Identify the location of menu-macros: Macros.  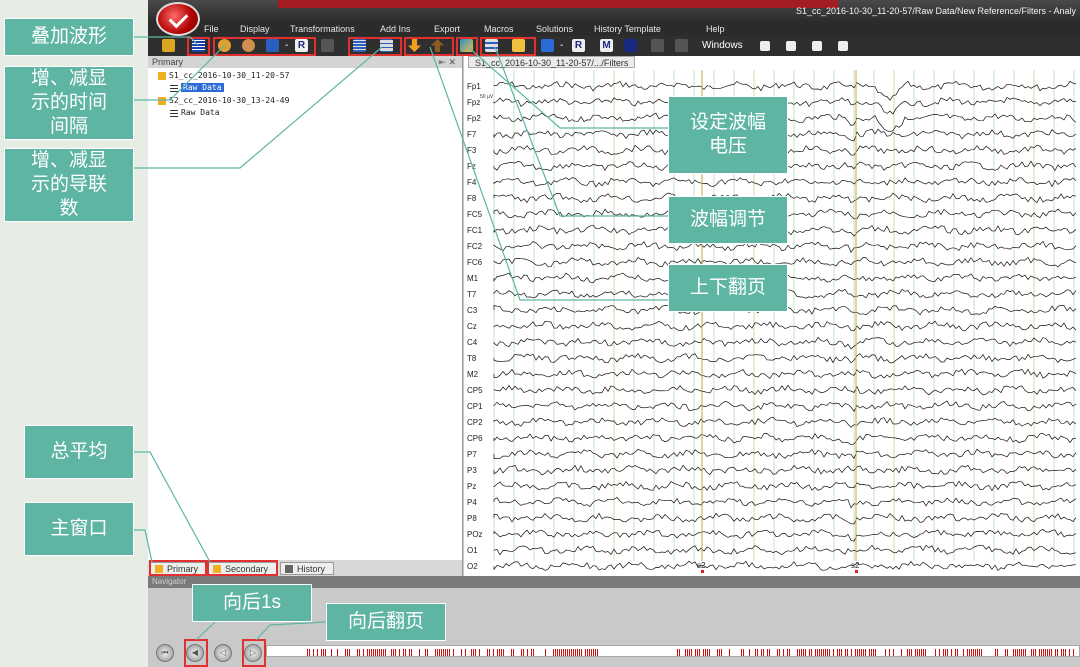
(499, 29).